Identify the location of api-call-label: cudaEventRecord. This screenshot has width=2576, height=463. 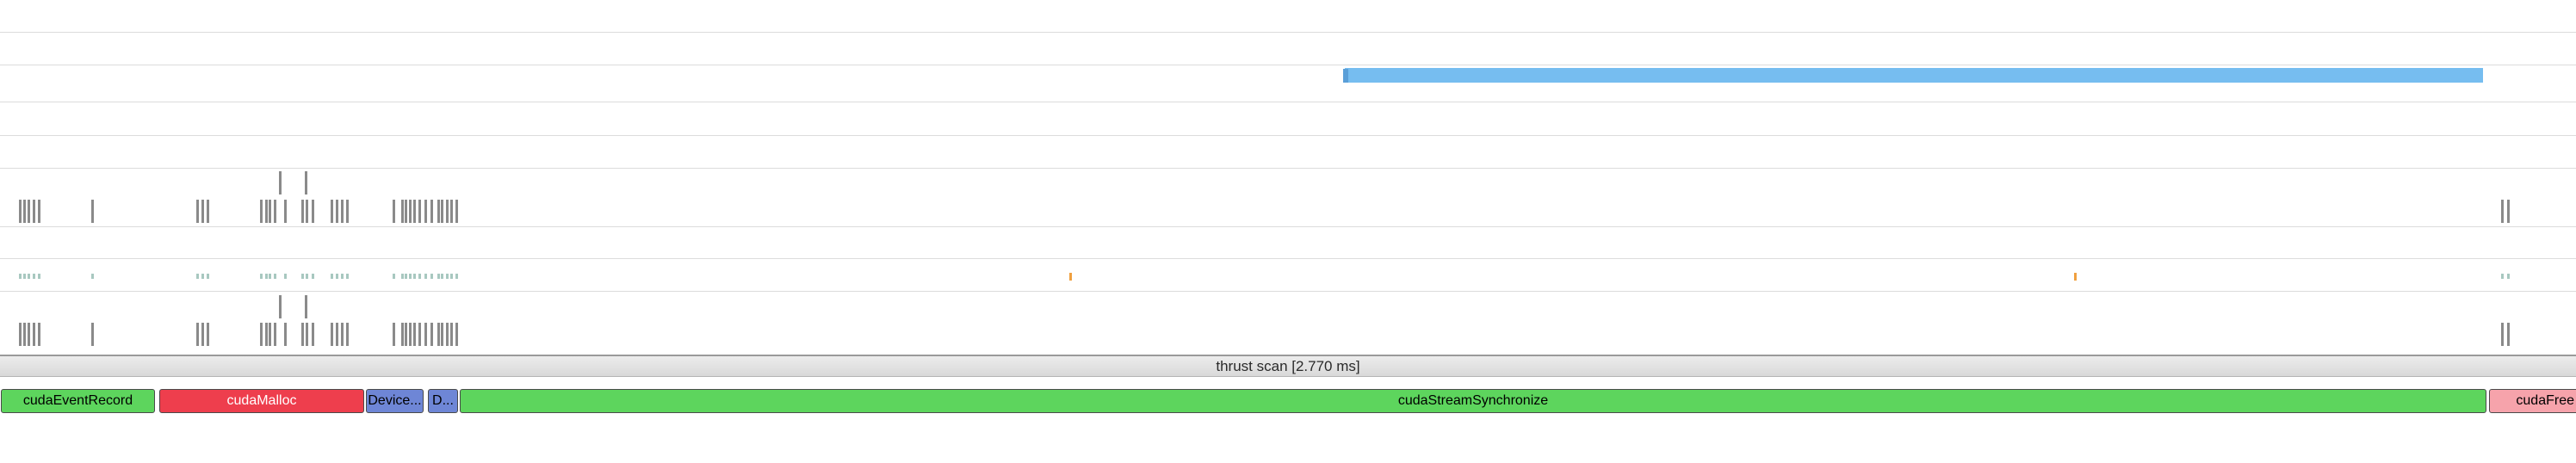
(78, 400).